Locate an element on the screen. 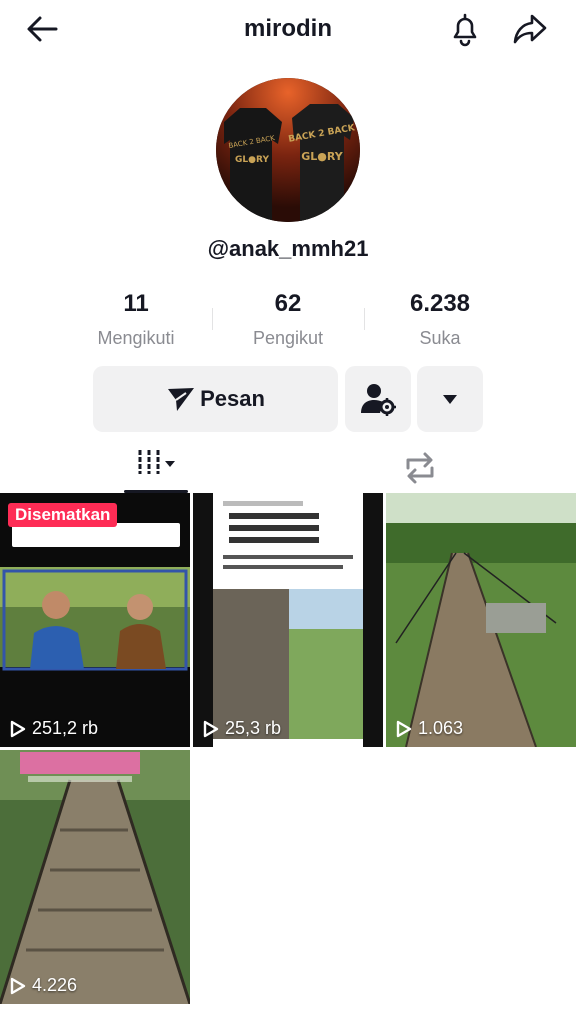 The image size is (576, 1024). repost-icon is located at coordinates (420, 468).